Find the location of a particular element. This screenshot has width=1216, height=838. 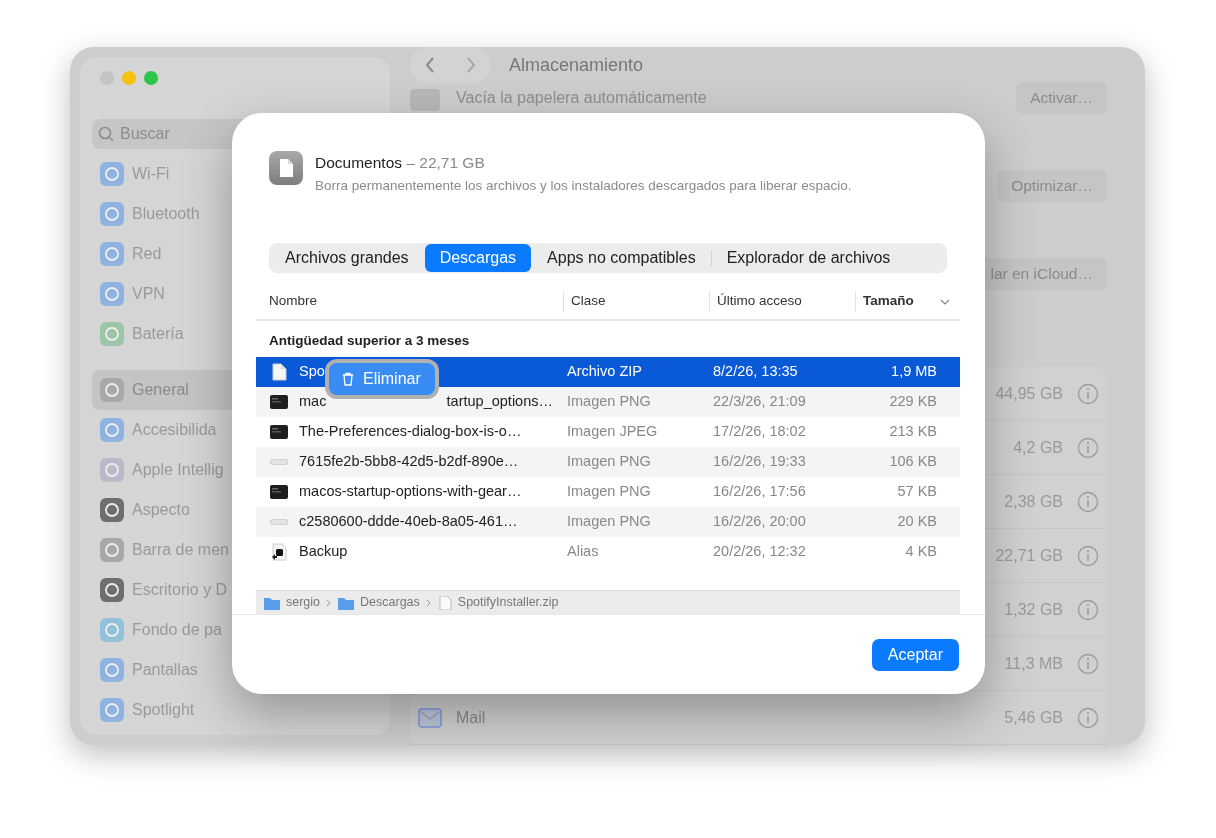

file-size: 57 KB is located at coordinates (917, 491).